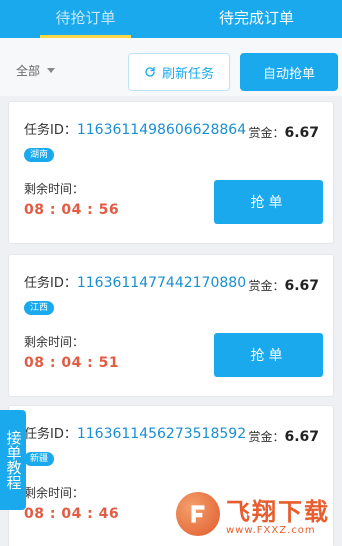 The height and width of the screenshot is (546, 342). What do you see at coordinates (72, 210) in the screenshot?
I see `remaining-time-value: 08 : 04 : 56` at bounding box center [72, 210].